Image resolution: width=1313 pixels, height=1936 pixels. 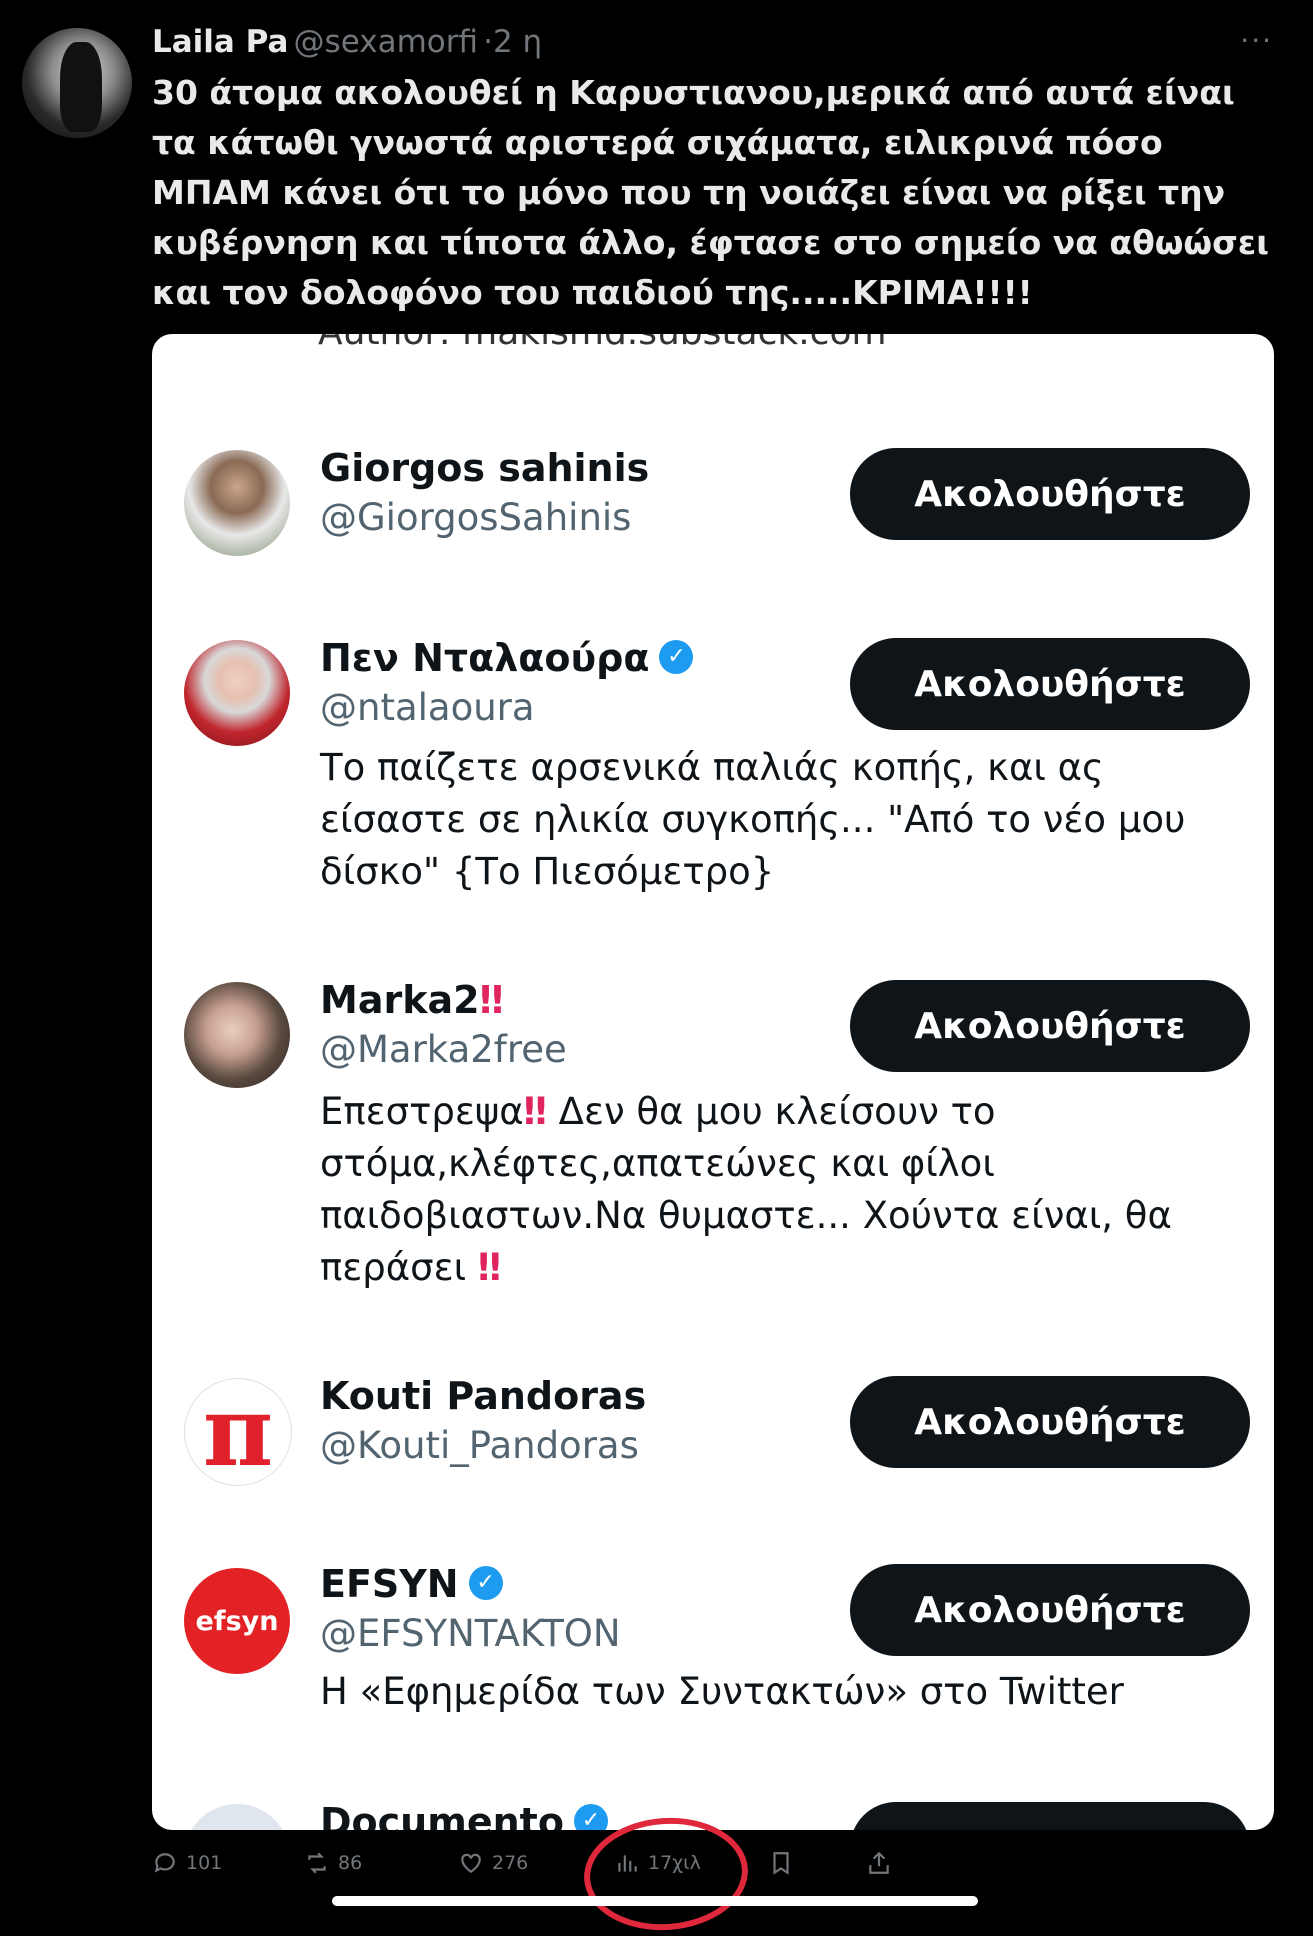 I want to click on user-bio: Η «Εφημερίδα των Συντακτών» στο Twitter, so click(x=722, y=1691).